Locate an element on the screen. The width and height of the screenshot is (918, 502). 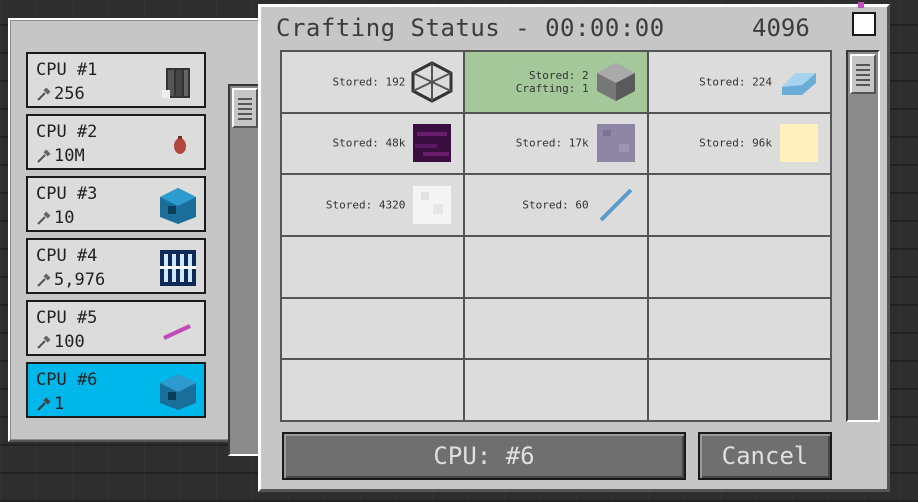
page-title: Crafting Status - 00:00:00 is located at coordinates (470, 28).